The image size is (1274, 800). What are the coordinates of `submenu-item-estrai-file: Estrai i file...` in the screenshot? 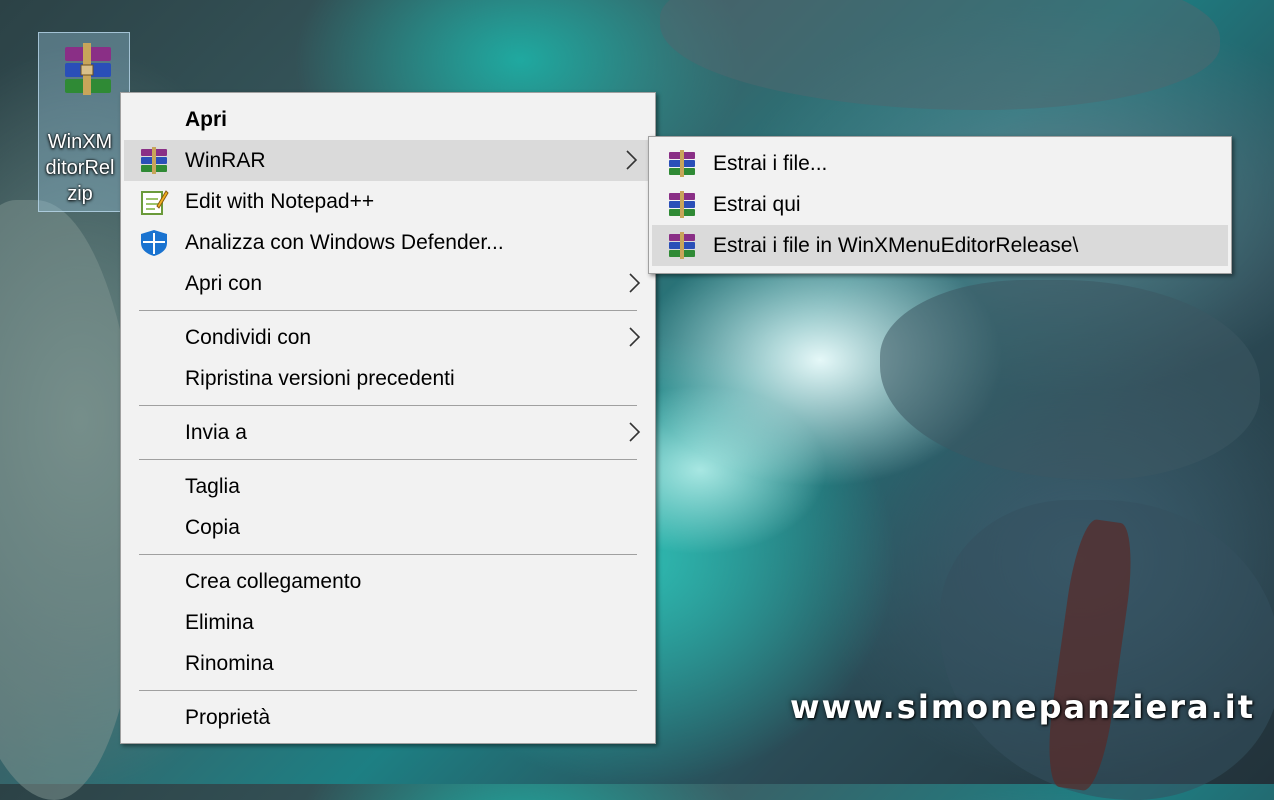 It's located at (940, 163).